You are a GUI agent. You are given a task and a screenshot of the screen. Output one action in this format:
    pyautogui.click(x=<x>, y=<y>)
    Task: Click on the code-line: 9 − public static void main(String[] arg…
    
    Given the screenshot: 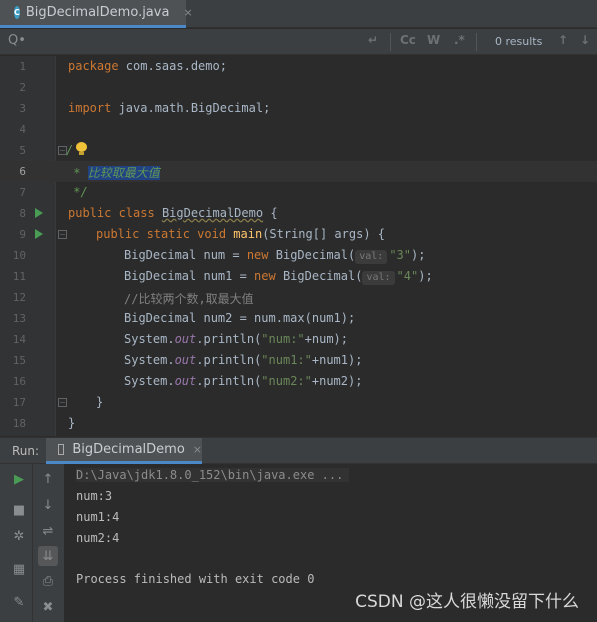 What is the action you would take?
    pyautogui.click(x=298, y=234)
    